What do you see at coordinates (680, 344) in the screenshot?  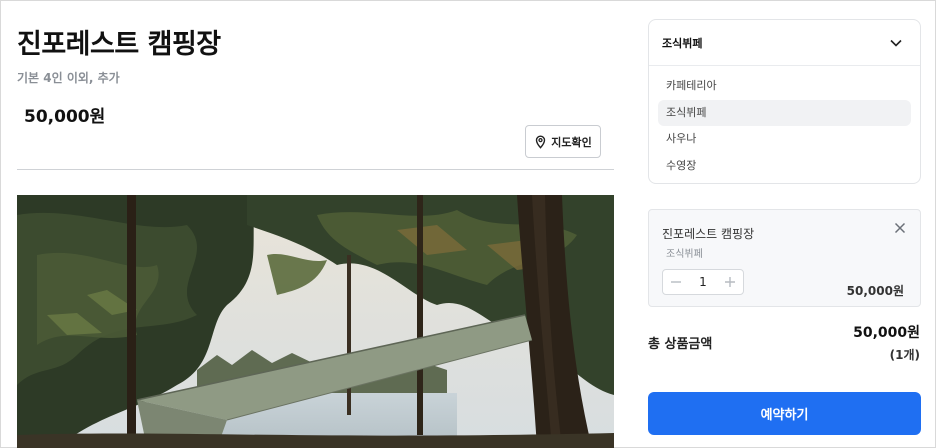 I see `total-label: 총 상품금액` at bounding box center [680, 344].